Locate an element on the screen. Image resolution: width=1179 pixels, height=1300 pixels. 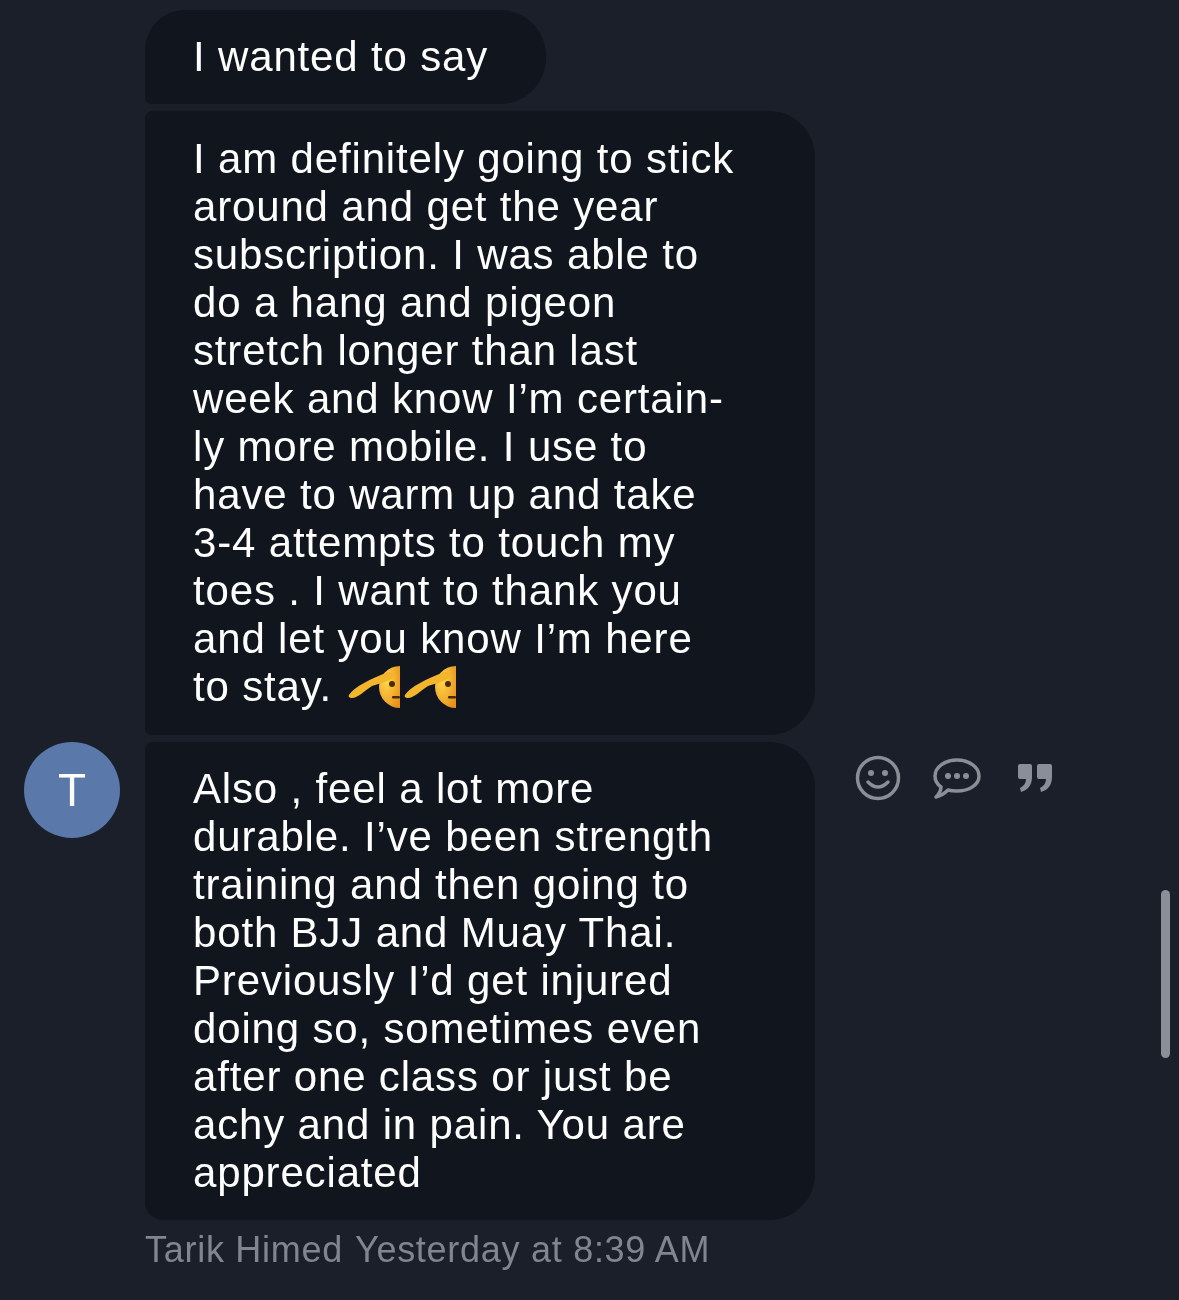
message-text: Also , feel a lot more durable. I’ve been strength training and then going to both BJJ and Muay Thai. Previously I’d get injured doing so, sometimes even after one class or just be achy and in pain. You are appreciated is located at coordinates (453, 981).